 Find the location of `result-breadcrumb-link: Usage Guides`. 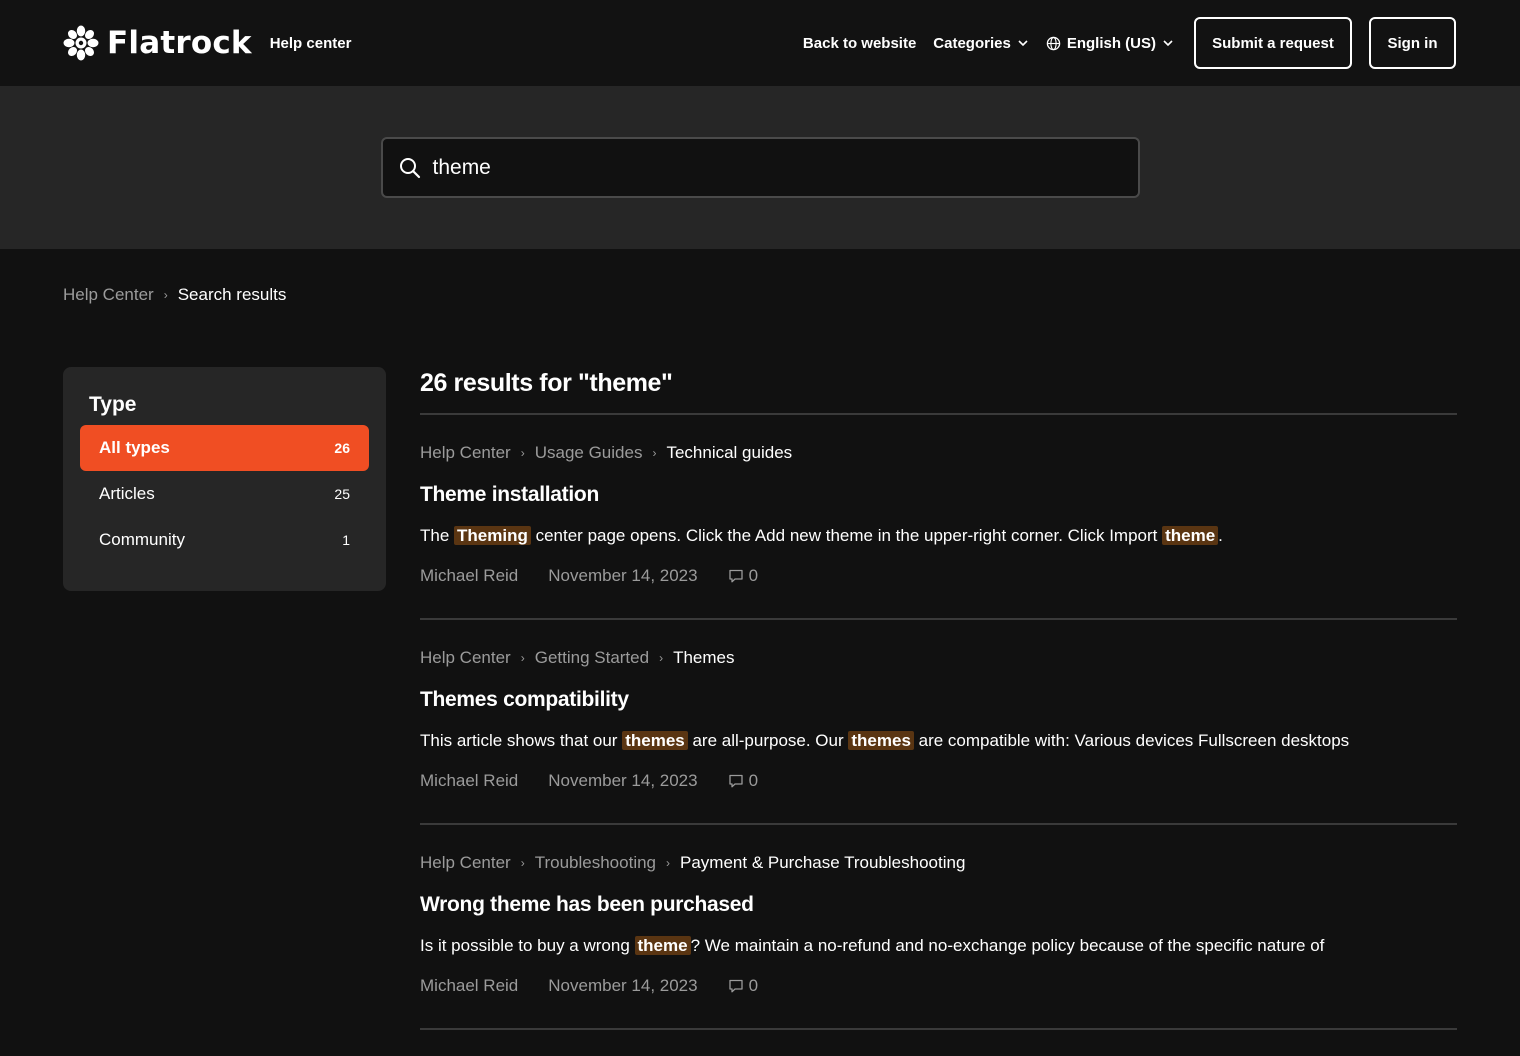

result-breadcrumb-link: Usage Guides is located at coordinates (589, 453).